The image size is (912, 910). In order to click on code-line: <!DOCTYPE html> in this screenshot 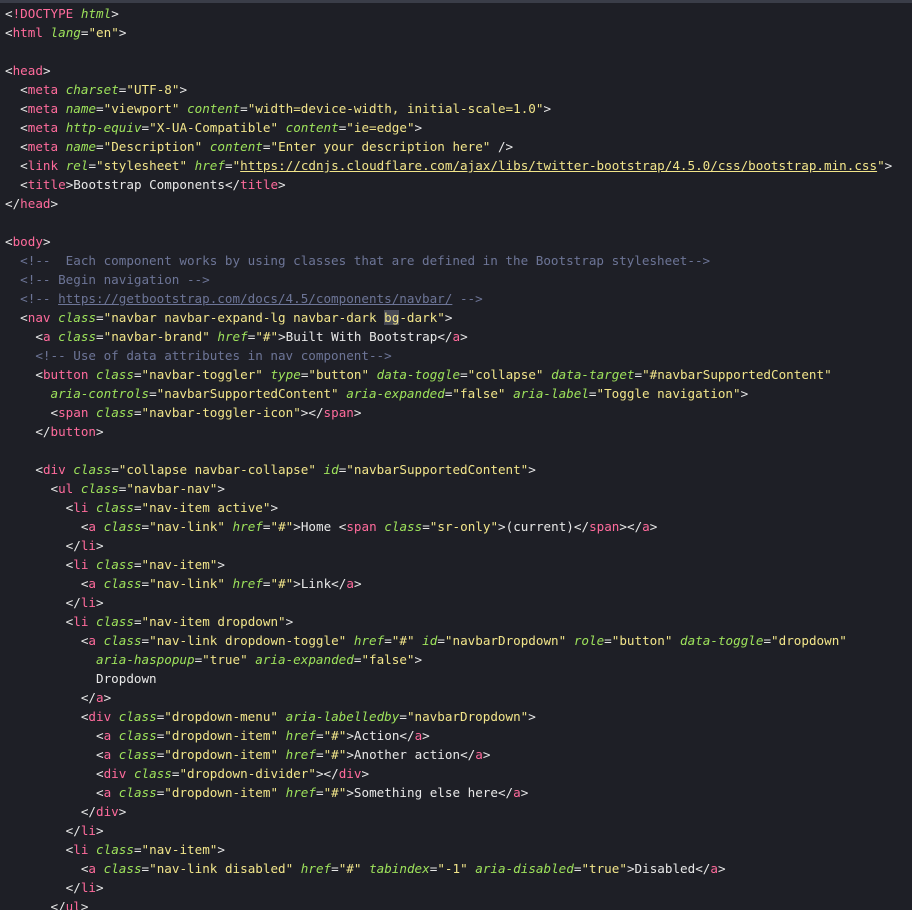, I will do `click(448, 13)`.